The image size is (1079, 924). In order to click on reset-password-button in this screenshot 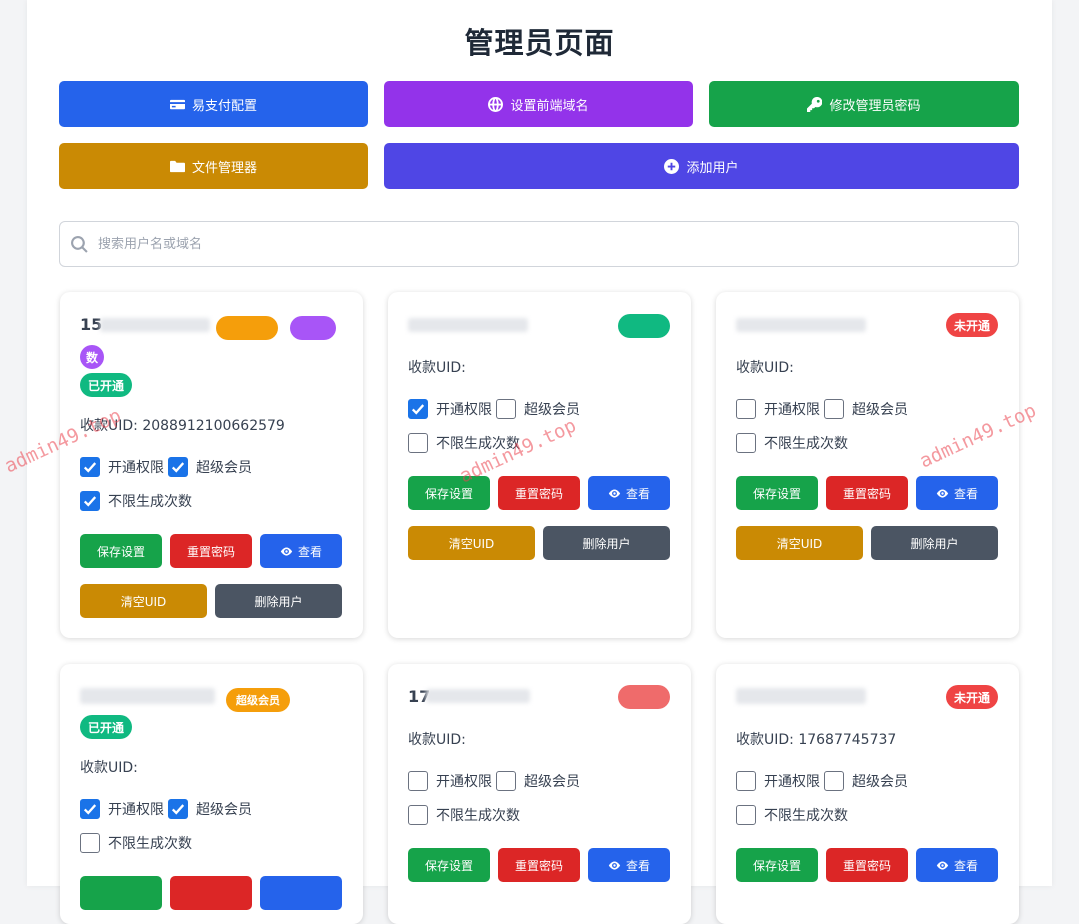, I will do `click(211, 893)`.